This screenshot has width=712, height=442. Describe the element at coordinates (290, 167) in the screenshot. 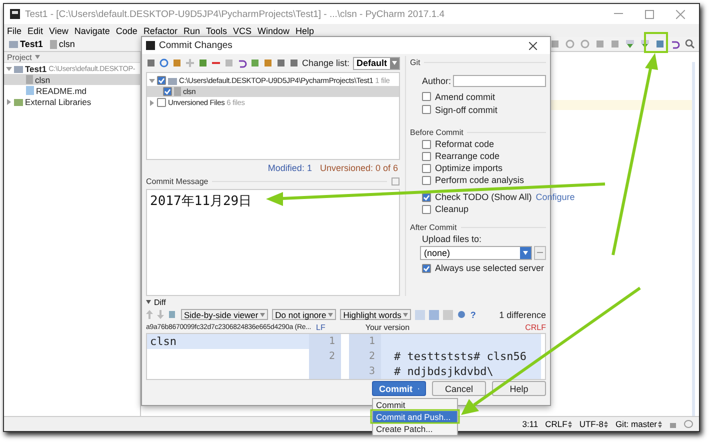

I see `modified-count: Modified: 1` at that location.